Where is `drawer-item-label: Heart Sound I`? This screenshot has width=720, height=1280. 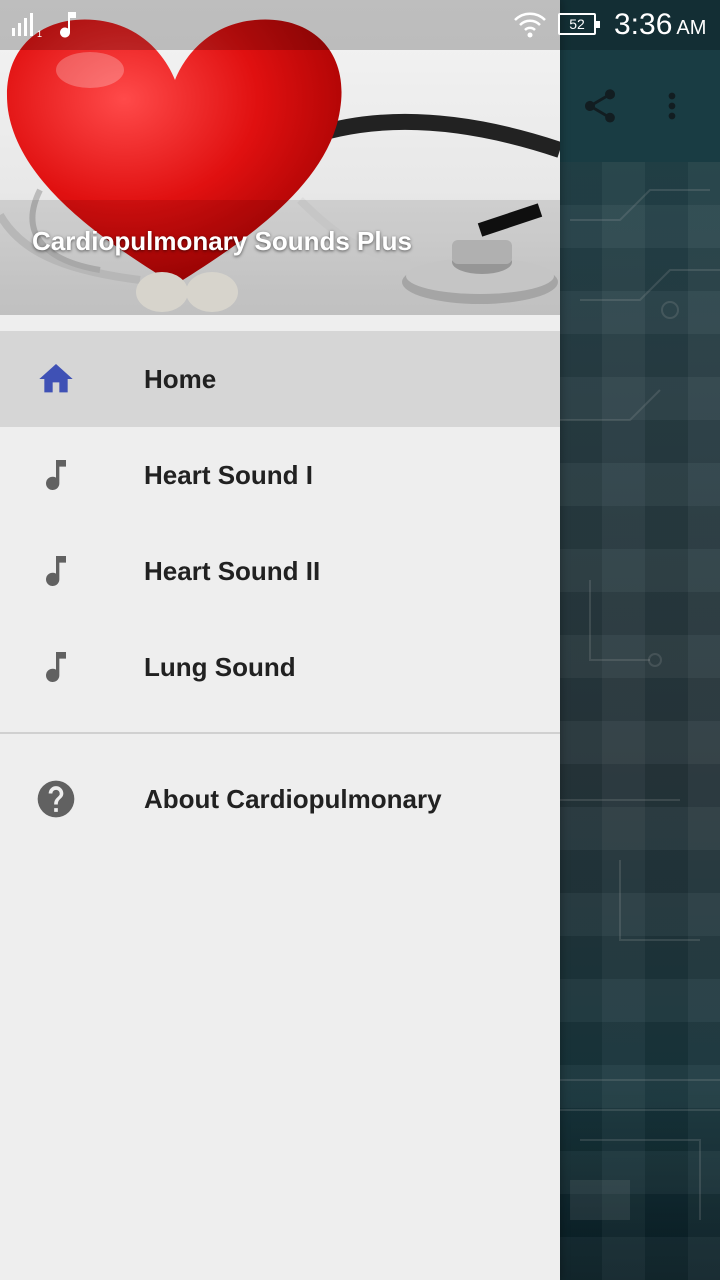 drawer-item-label: Heart Sound I is located at coordinates (229, 474).